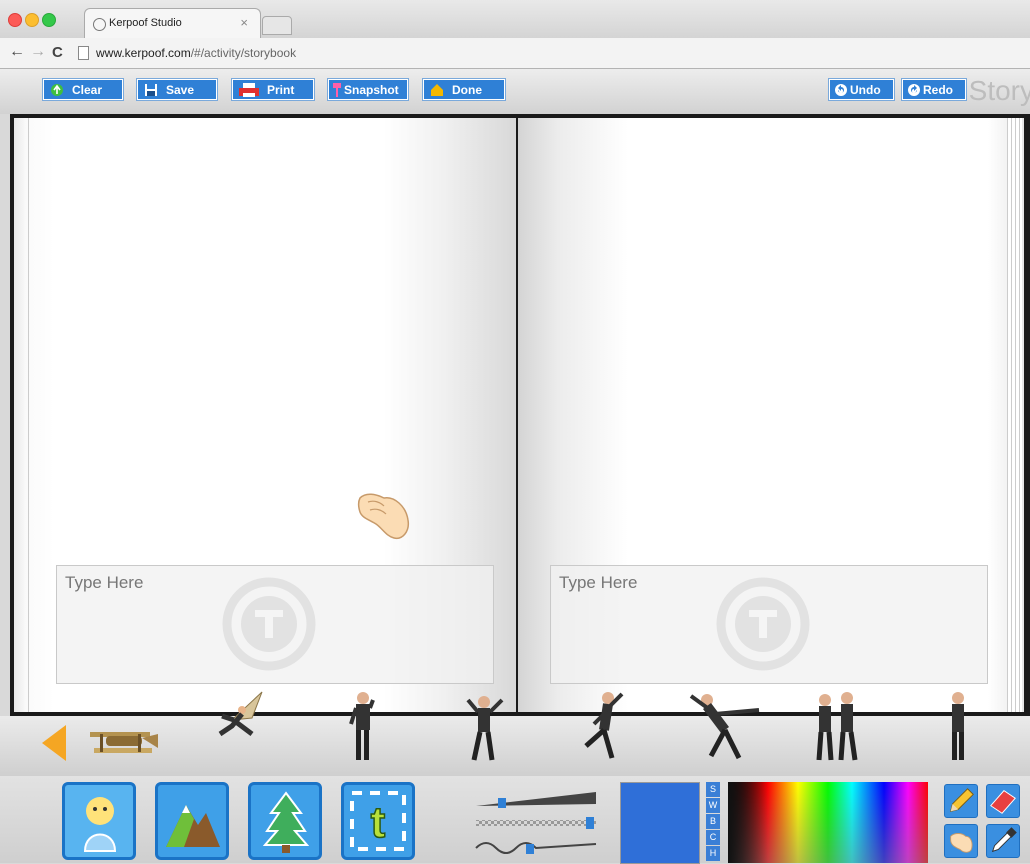  Describe the element at coordinates (243, 53) in the screenshot. I see `url-path: /#/activity/storybook` at that location.